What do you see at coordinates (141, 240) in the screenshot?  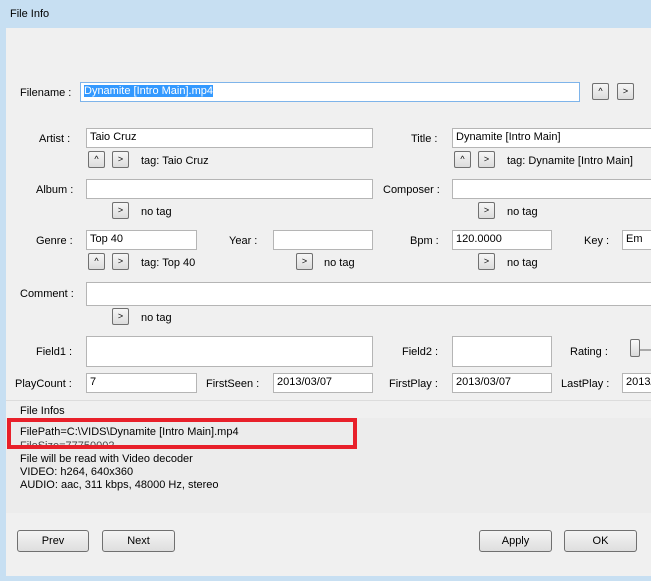 I see `genre-input: Top 40` at bounding box center [141, 240].